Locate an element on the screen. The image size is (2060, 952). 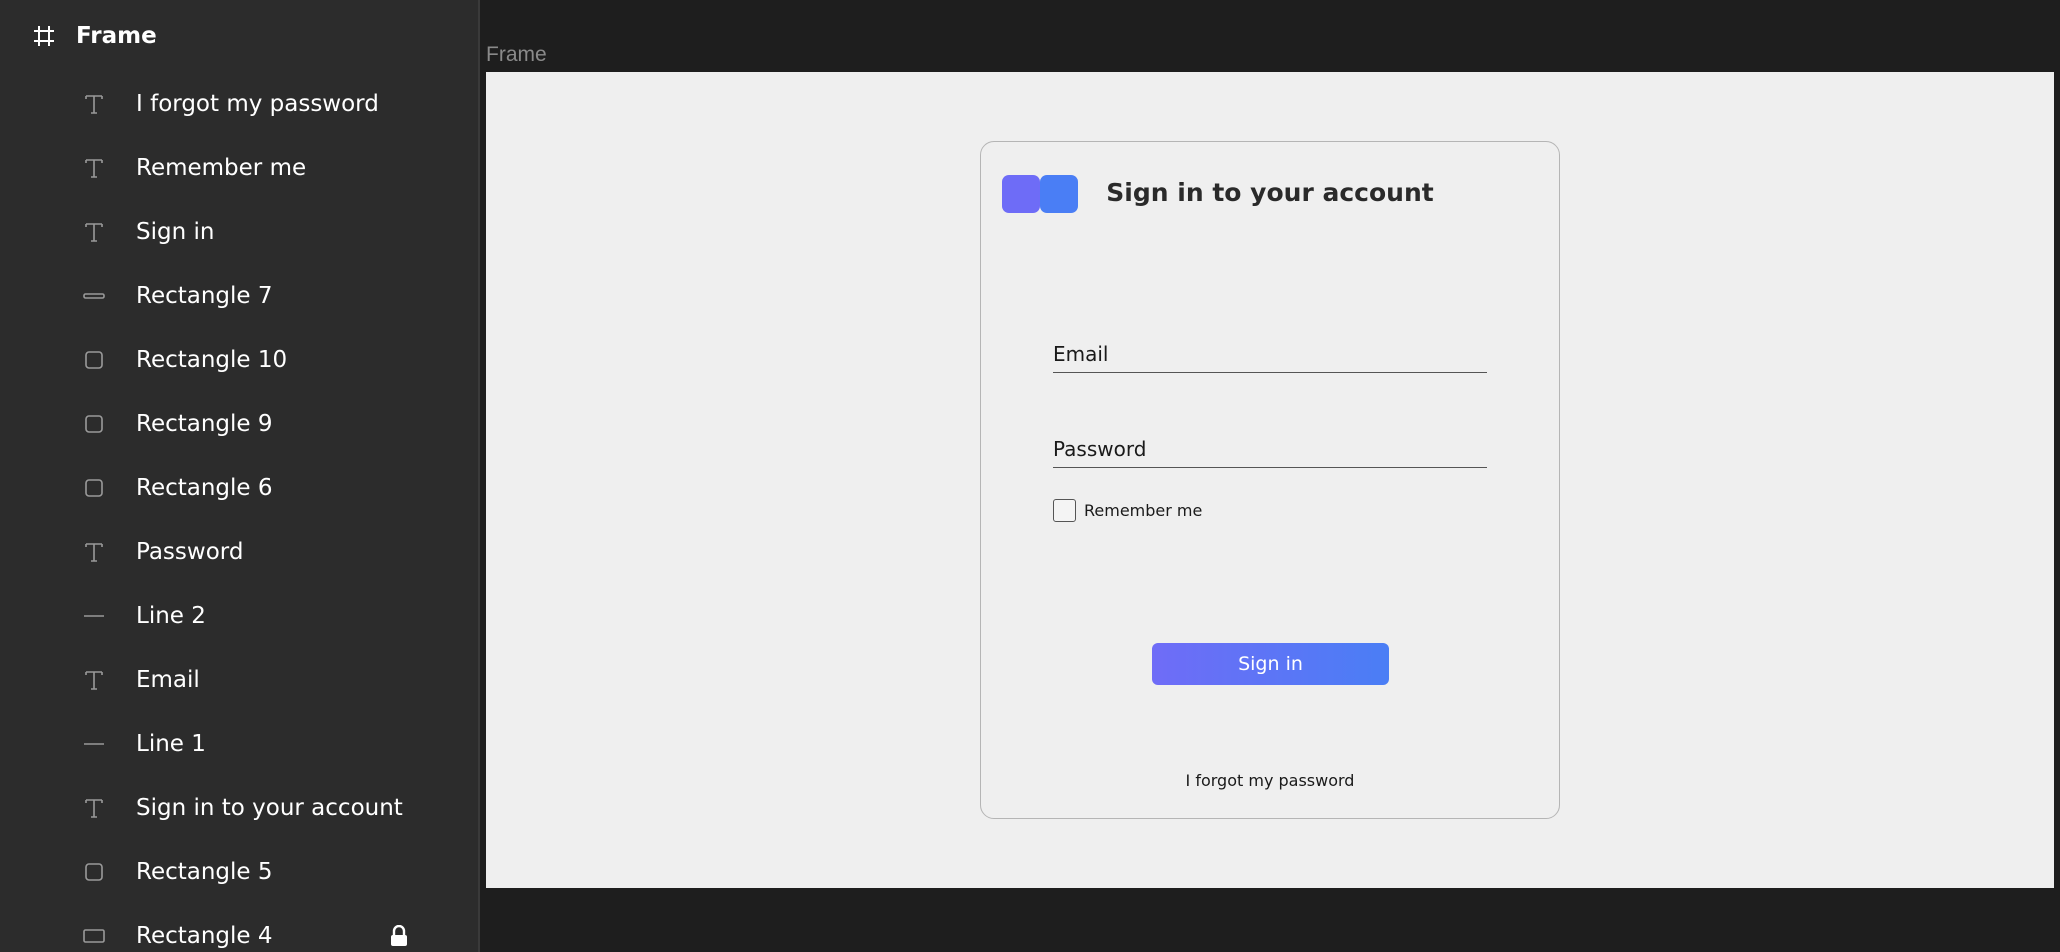
layer-item: Password is located at coordinates (239, 552).